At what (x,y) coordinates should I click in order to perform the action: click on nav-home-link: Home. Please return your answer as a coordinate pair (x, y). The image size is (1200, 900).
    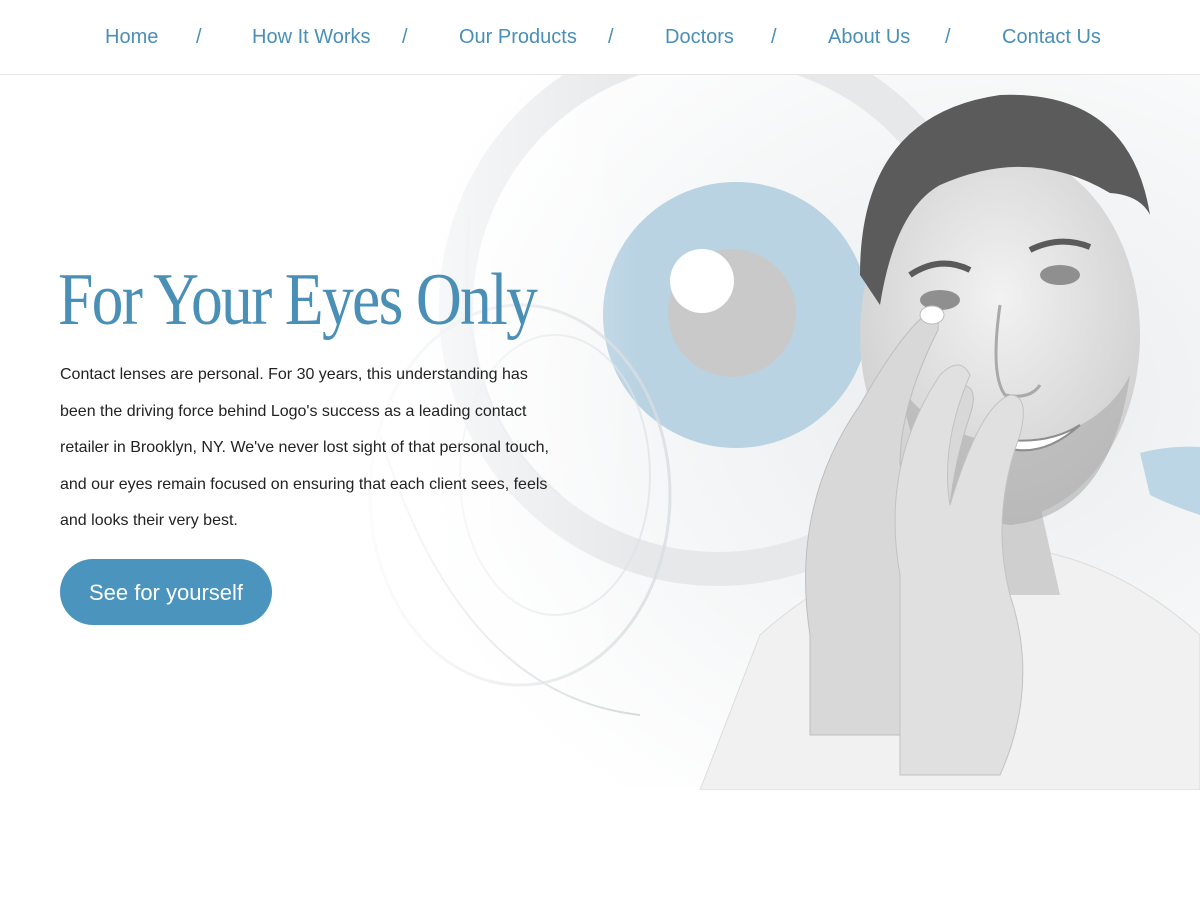
    Looking at the image, I should click on (131, 37).